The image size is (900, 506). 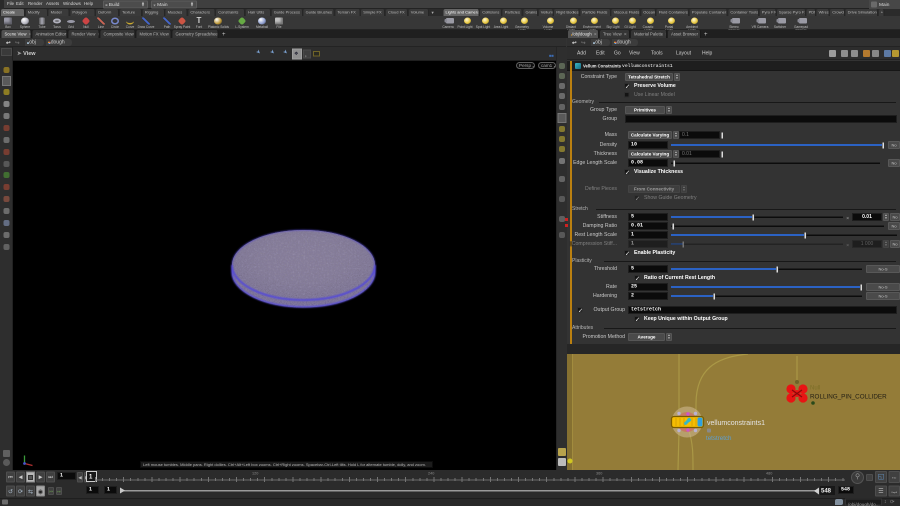 What do you see at coordinates (736, 423) in the screenshot?
I see `svg-text: vellumconstraints1` at bounding box center [736, 423].